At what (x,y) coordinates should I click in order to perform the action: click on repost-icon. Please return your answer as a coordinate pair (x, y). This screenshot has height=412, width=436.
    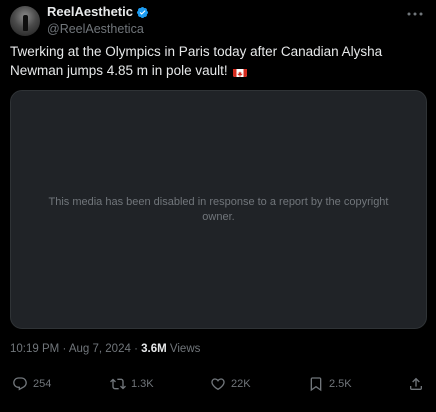
    Looking at the image, I should click on (118, 384).